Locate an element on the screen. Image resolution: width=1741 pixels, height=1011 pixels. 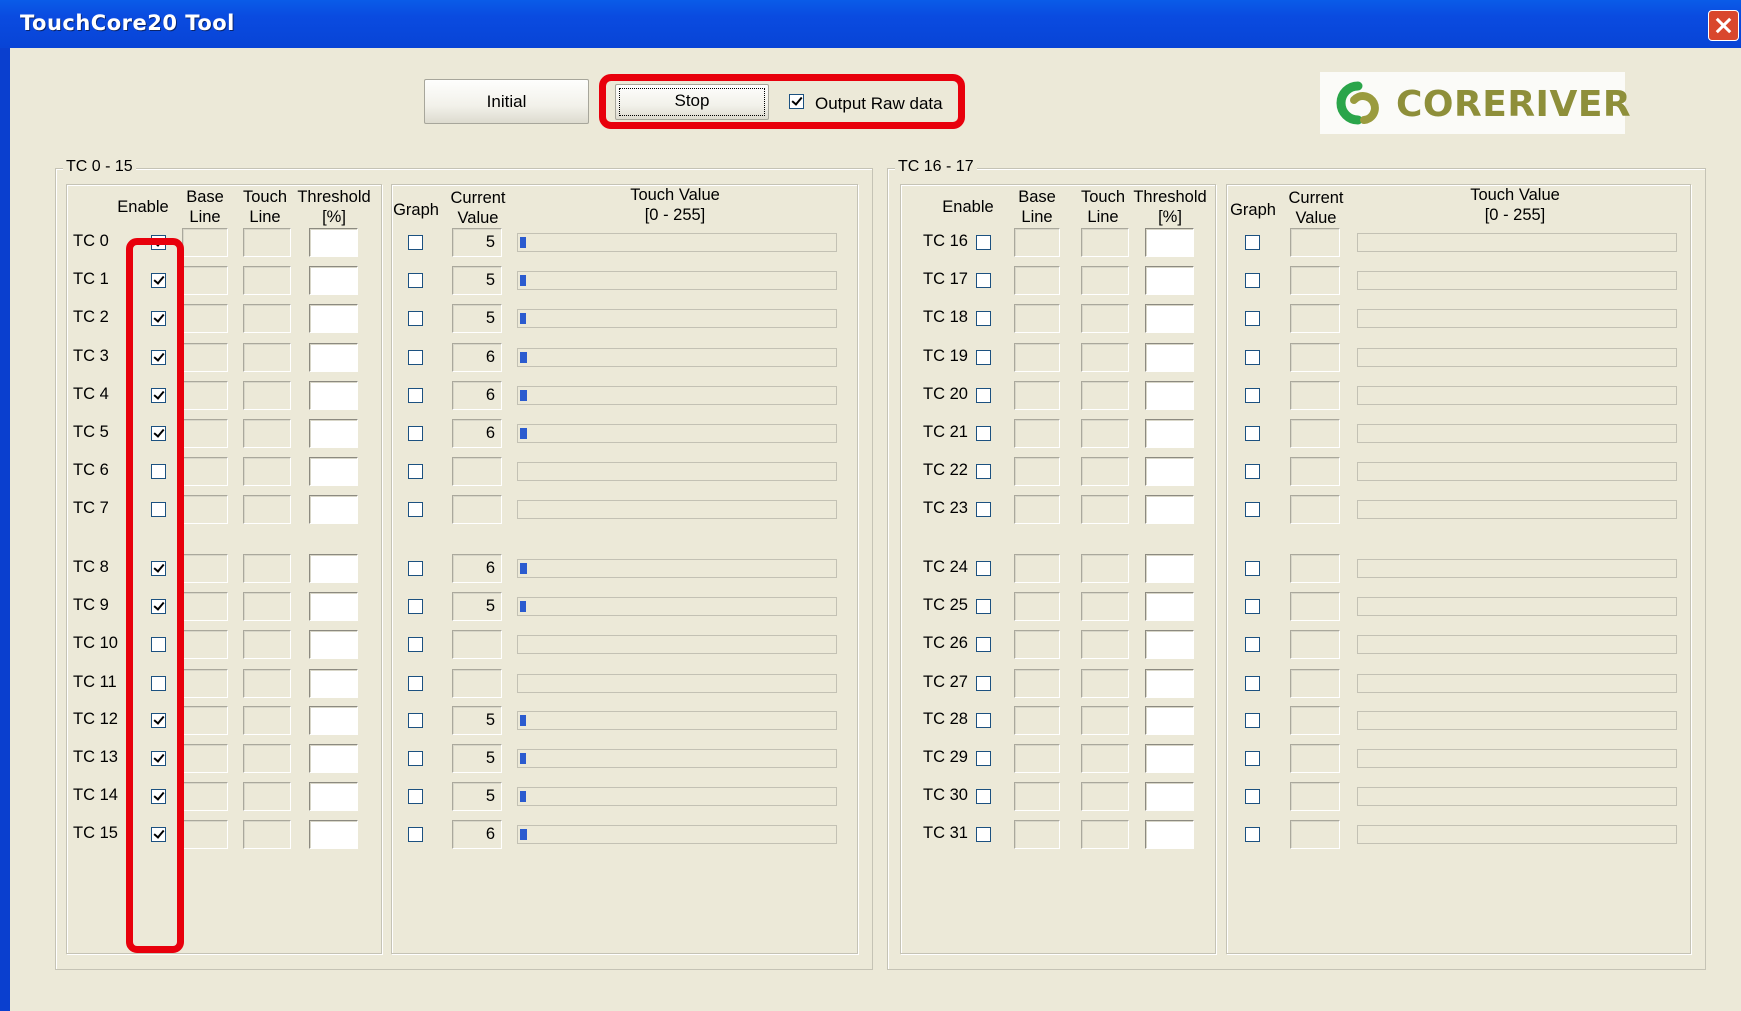
close-button is located at coordinates (1723, 25).